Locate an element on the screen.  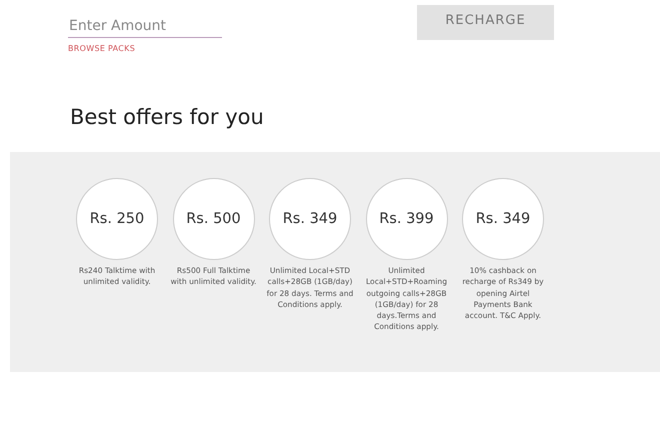
offer-price-circle: Rs. 500 is located at coordinates (213, 219).